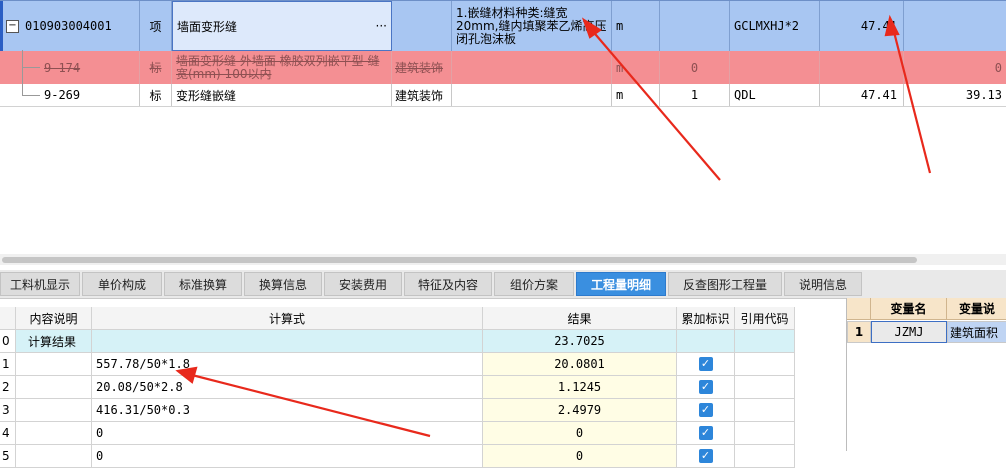 This screenshot has height=468, width=1006. I want to click on row-index: 1, so click(859, 332).